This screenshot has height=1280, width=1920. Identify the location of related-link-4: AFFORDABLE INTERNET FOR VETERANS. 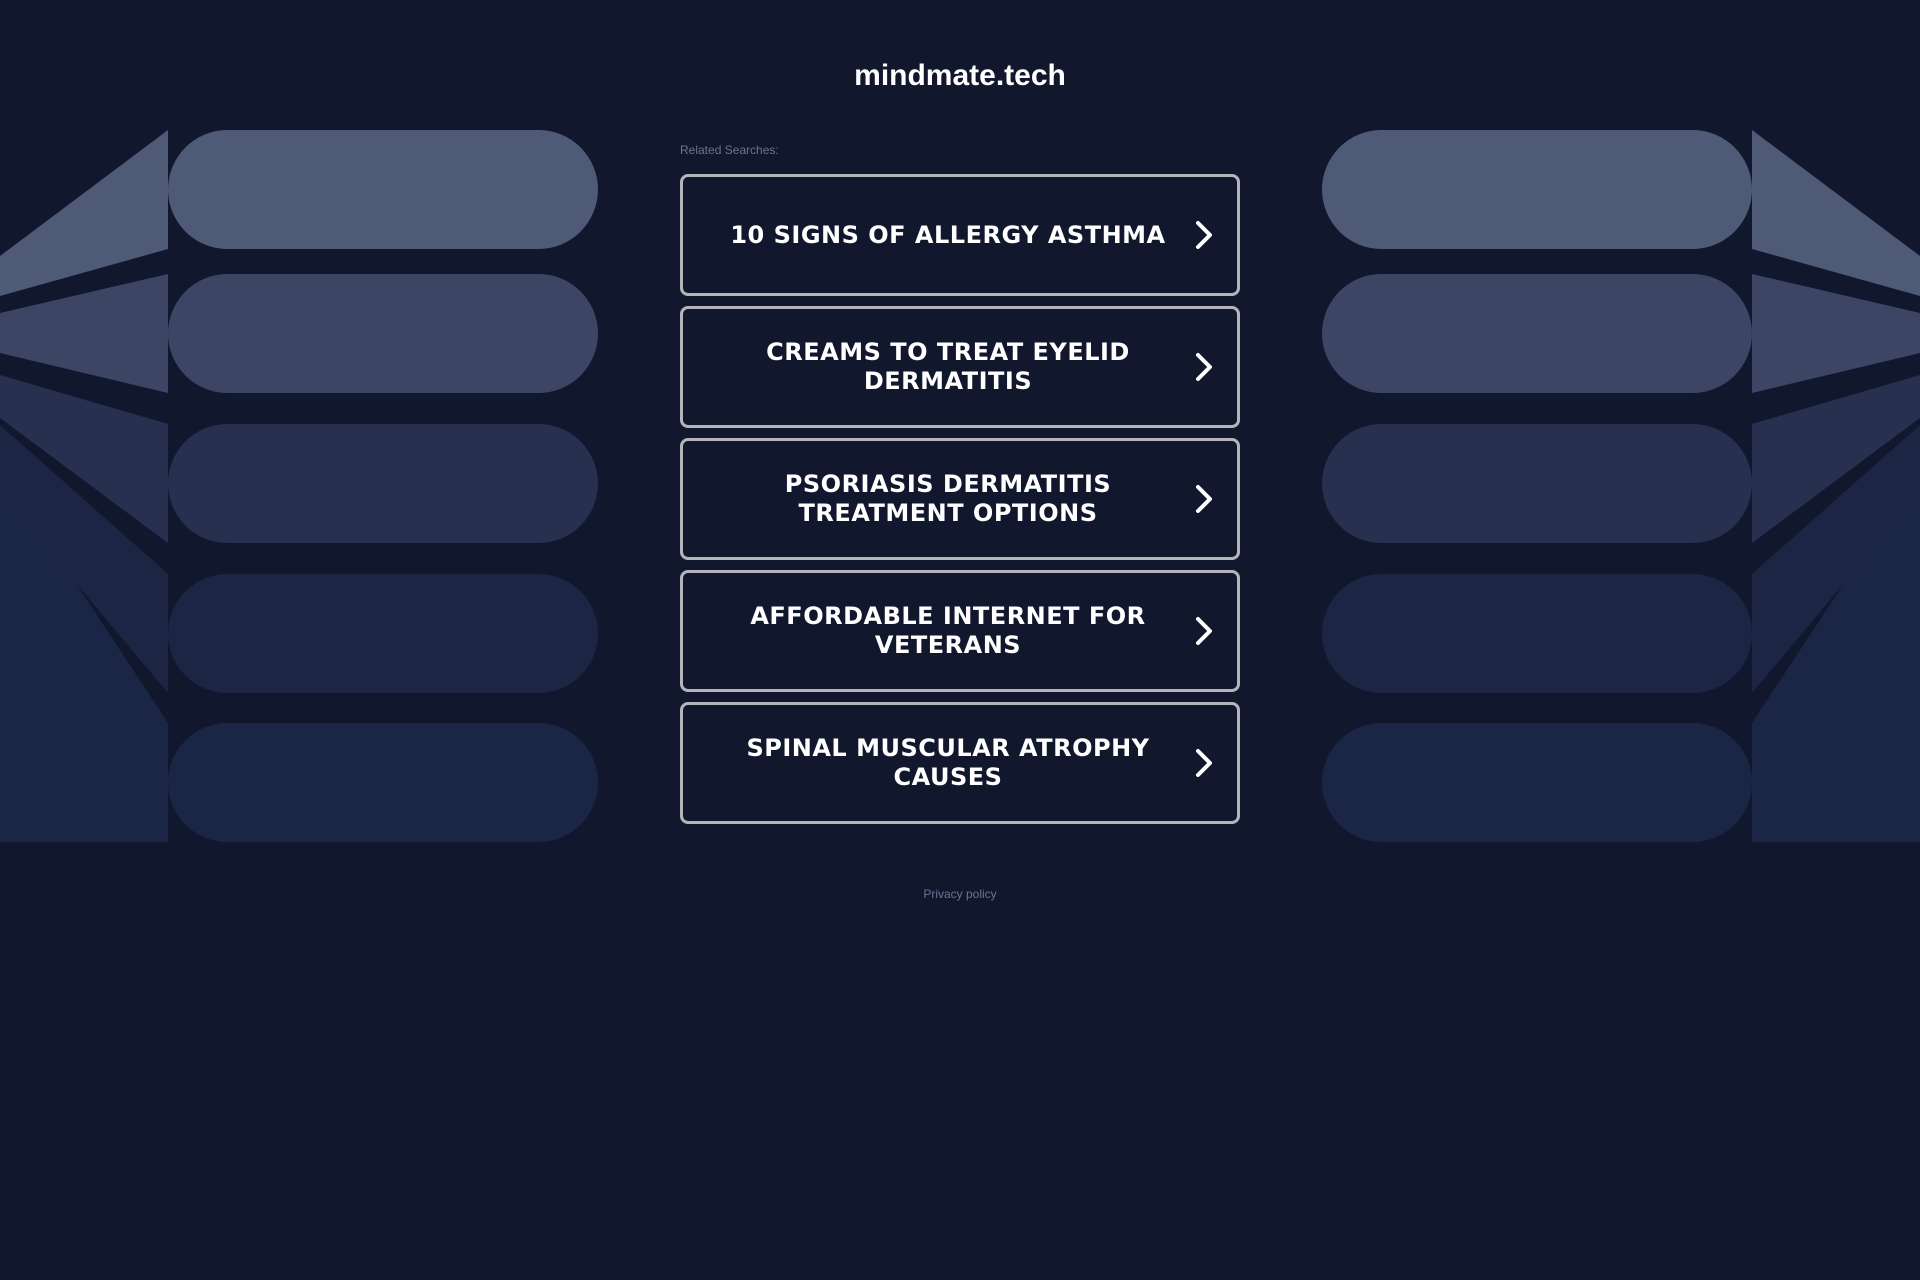
(960, 631).